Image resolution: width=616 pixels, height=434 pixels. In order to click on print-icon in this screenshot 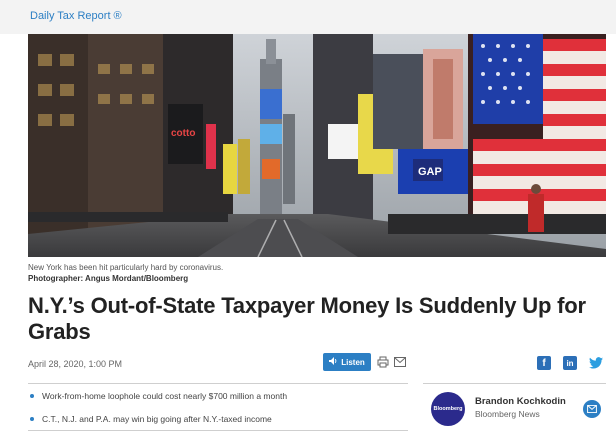, I will do `click(383, 362)`.